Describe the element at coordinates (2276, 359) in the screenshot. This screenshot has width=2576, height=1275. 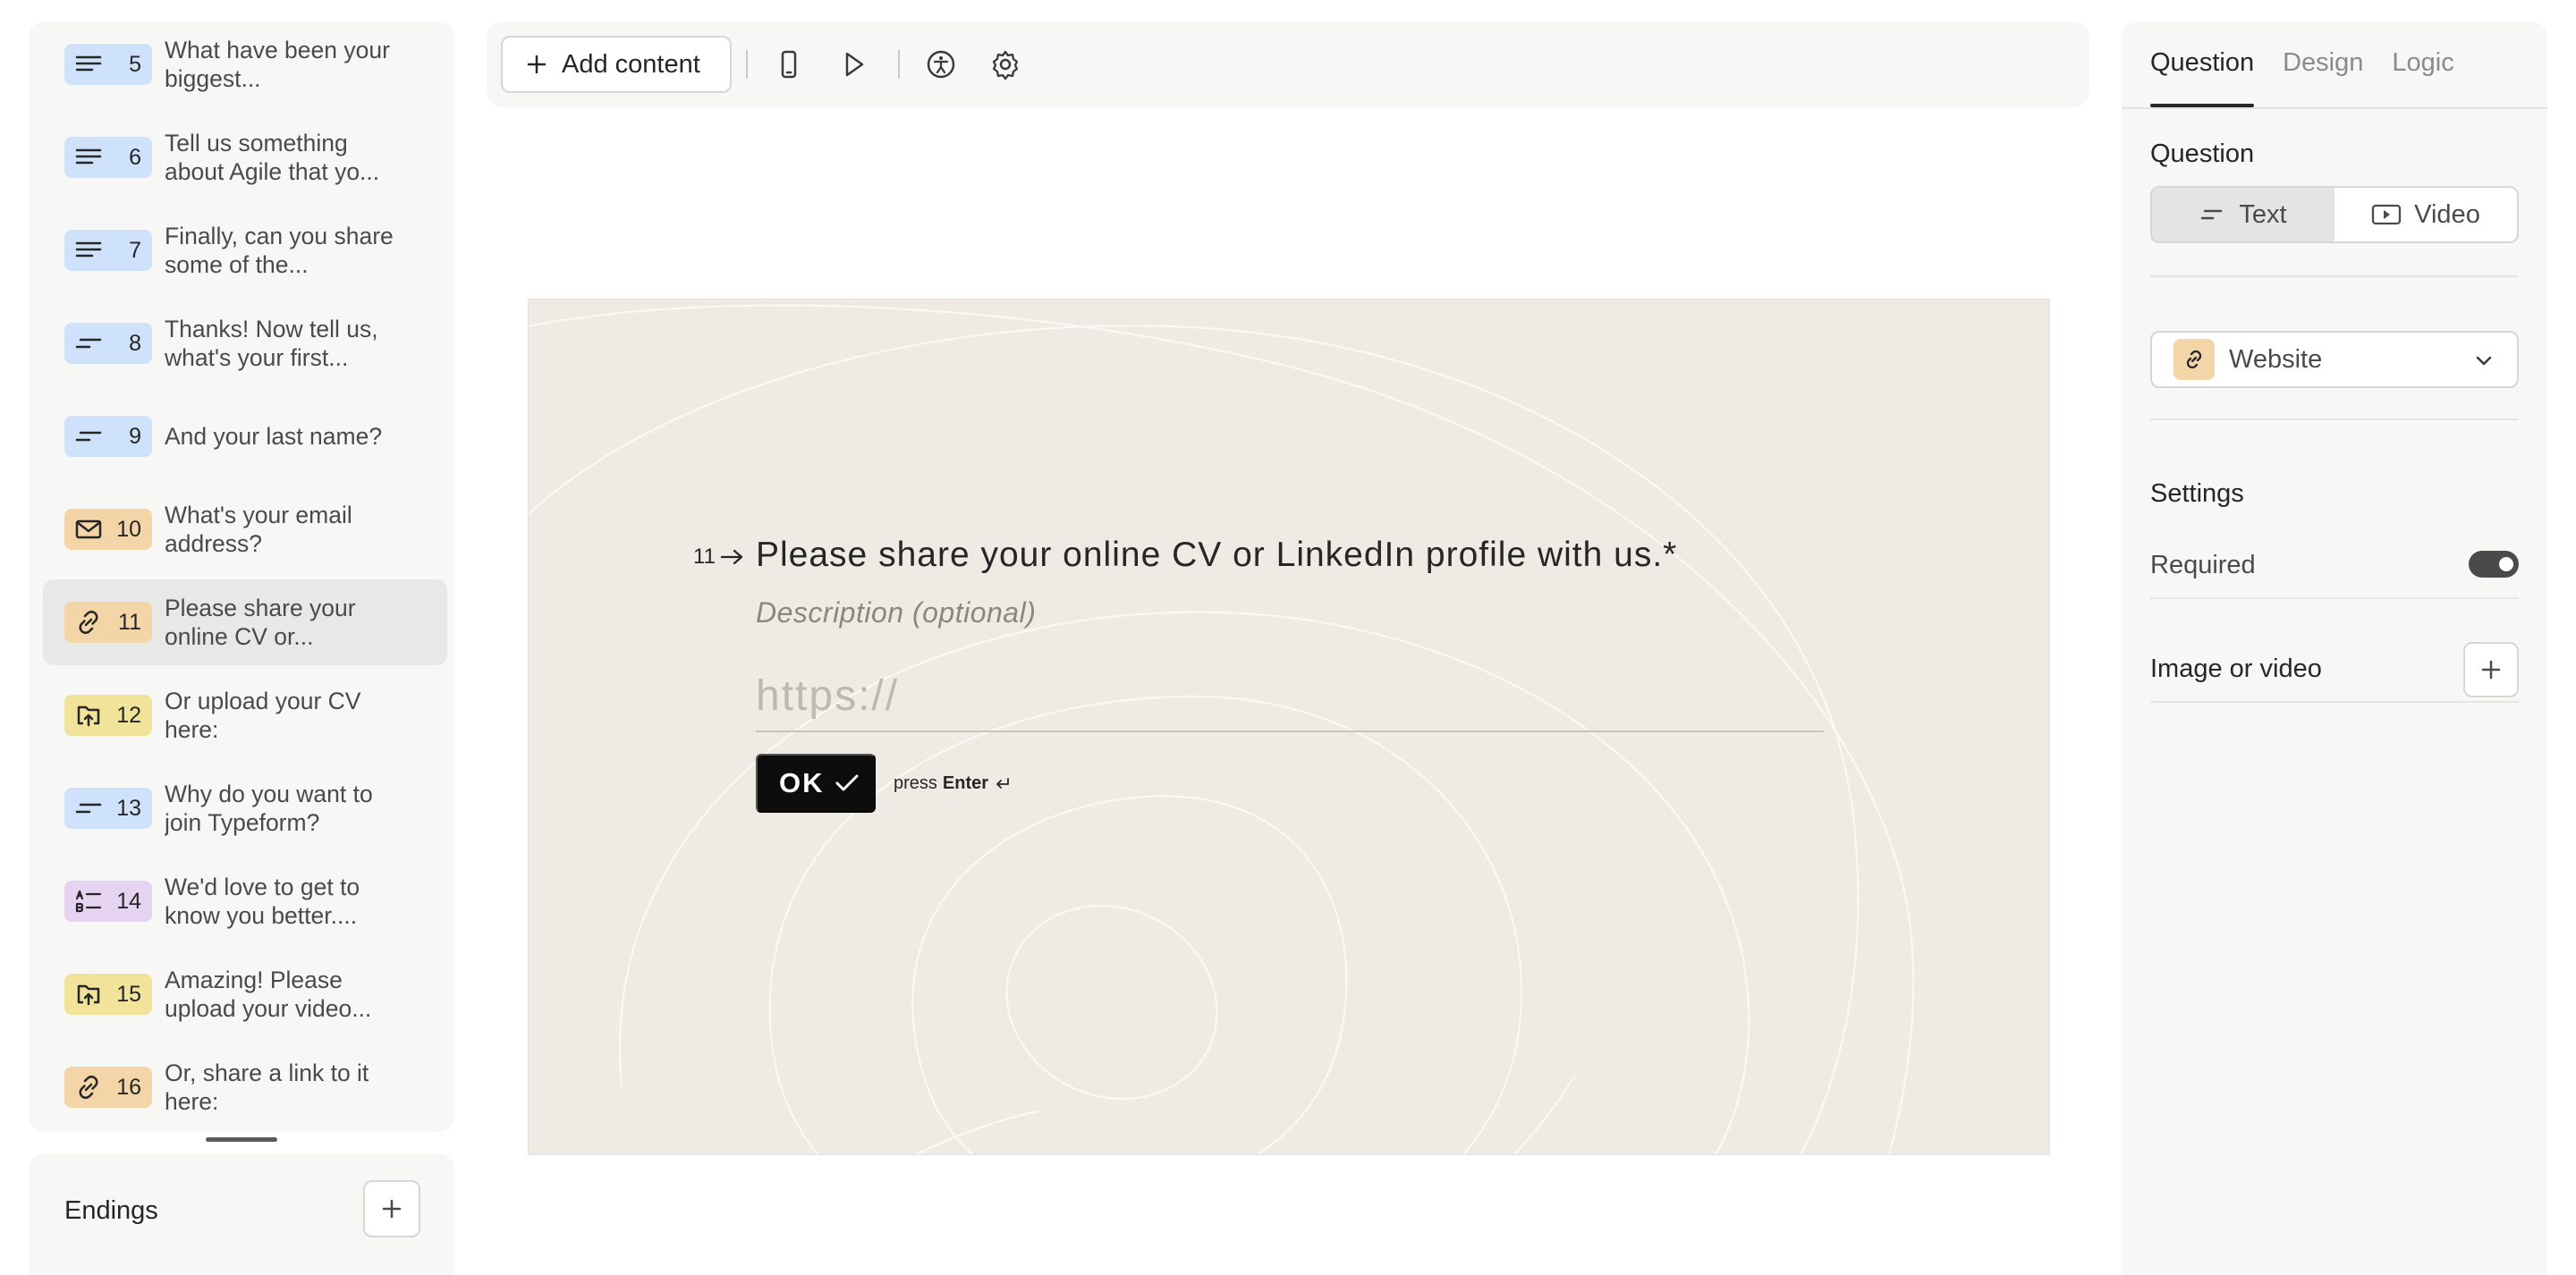
I see `question-type-label: Website` at that location.